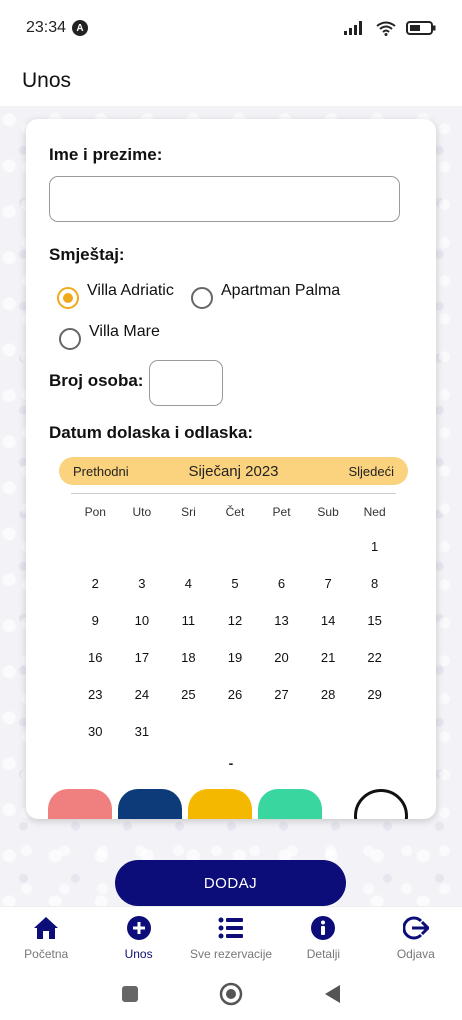 This screenshot has height=1020, width=462. Describe the element at coordinates (235, 629) in the screenshot. I see `calendar-day: 12` at that location.